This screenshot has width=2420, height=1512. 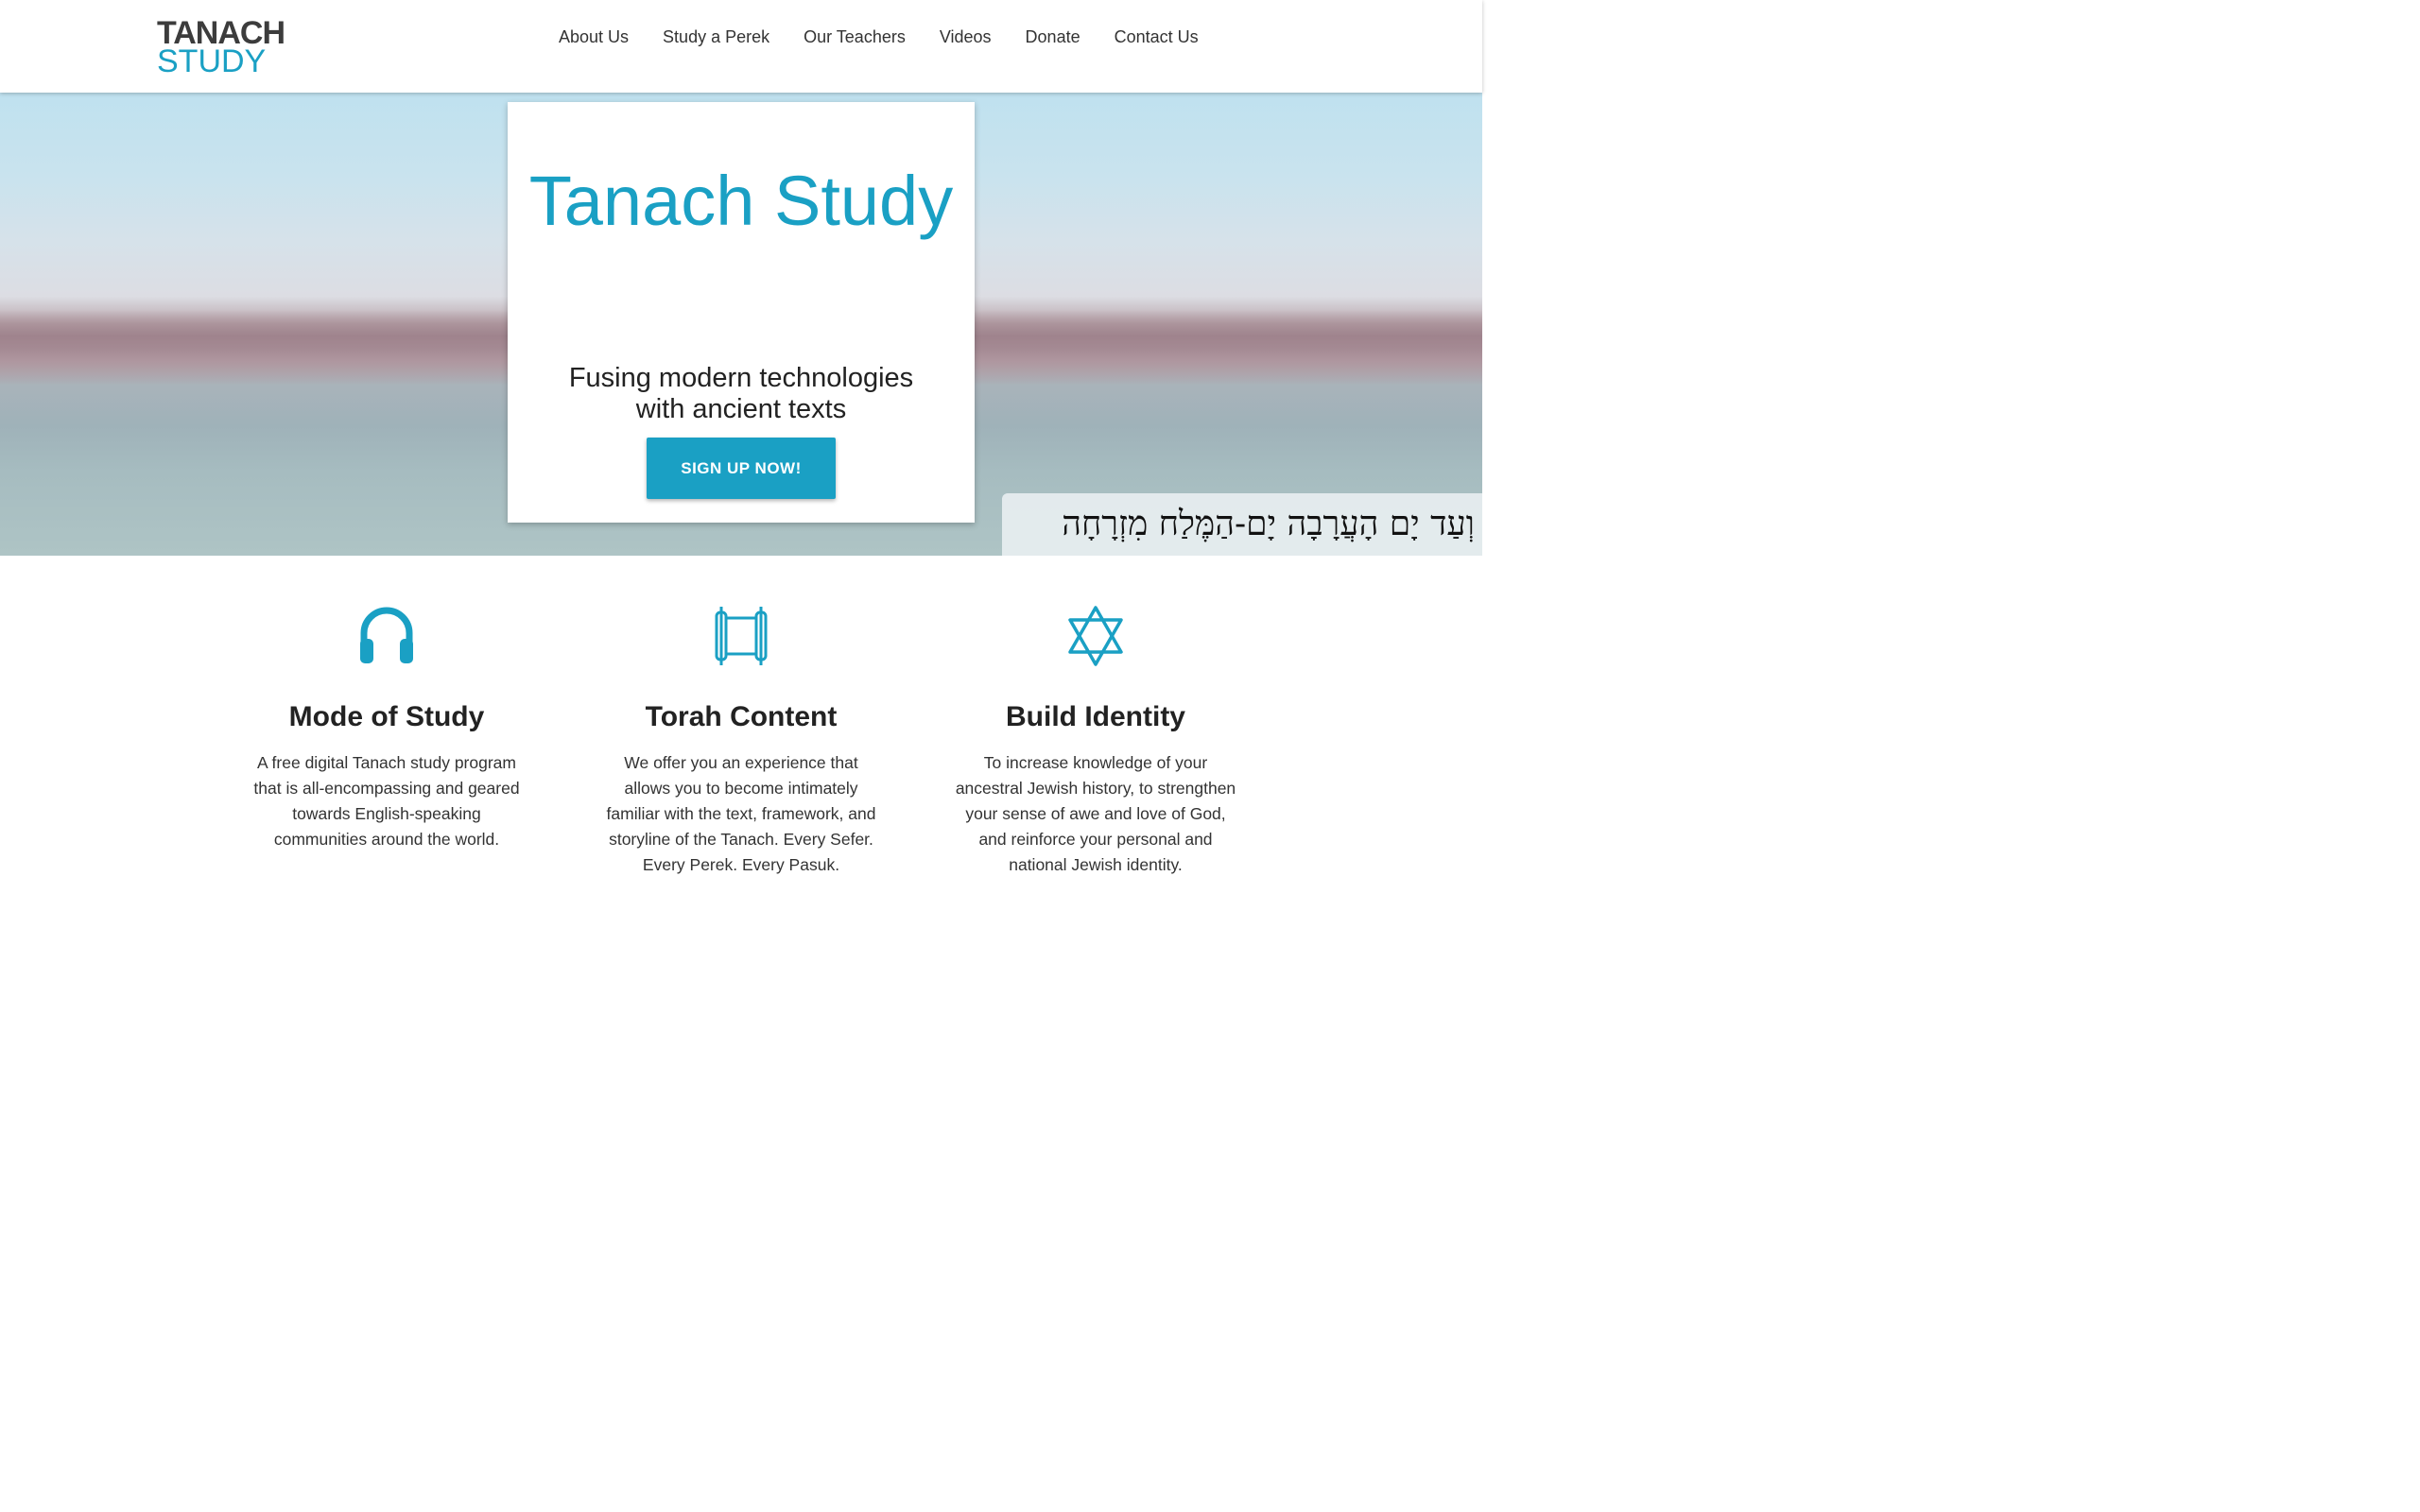 I want to click on torah-scroll-icon, so click(x=742, y=636).